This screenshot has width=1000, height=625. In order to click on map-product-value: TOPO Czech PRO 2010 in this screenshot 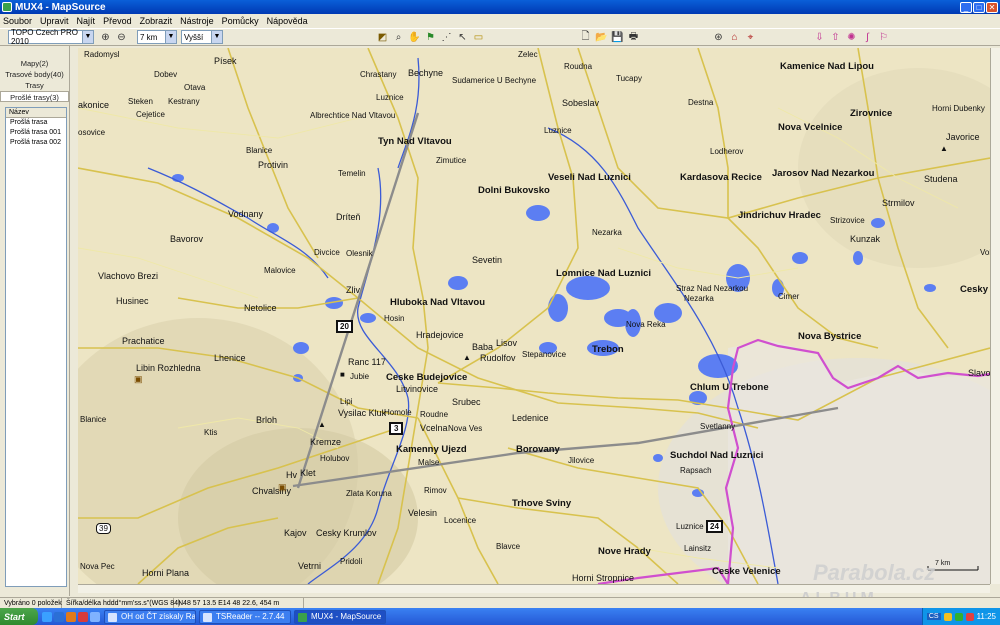, I will do `click(44, 37)`.